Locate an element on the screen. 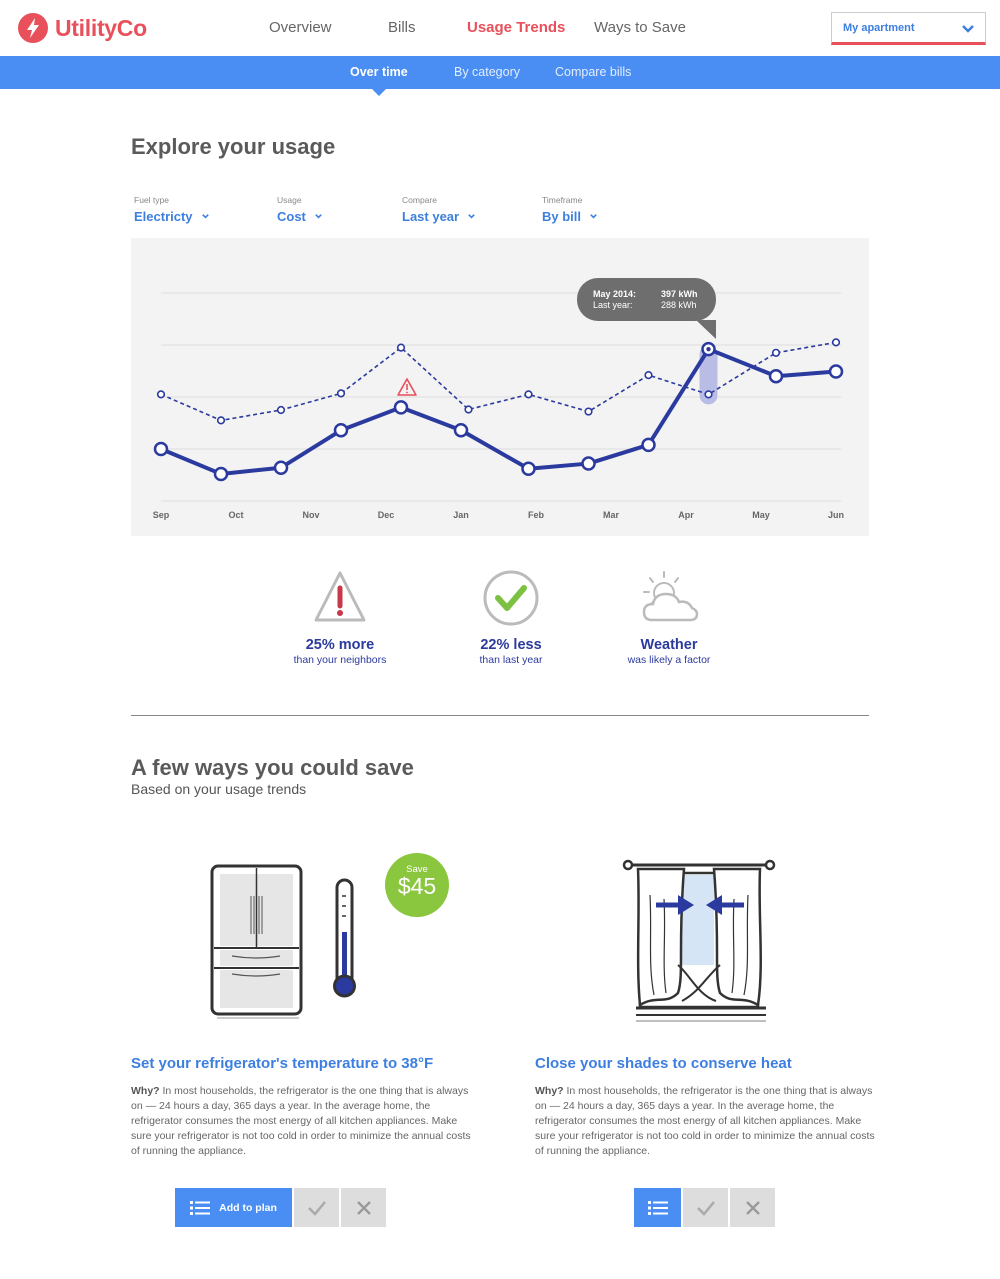 The image size is (1000, 1279). x-tick-label: Dec is located at coordinates (386, 515).